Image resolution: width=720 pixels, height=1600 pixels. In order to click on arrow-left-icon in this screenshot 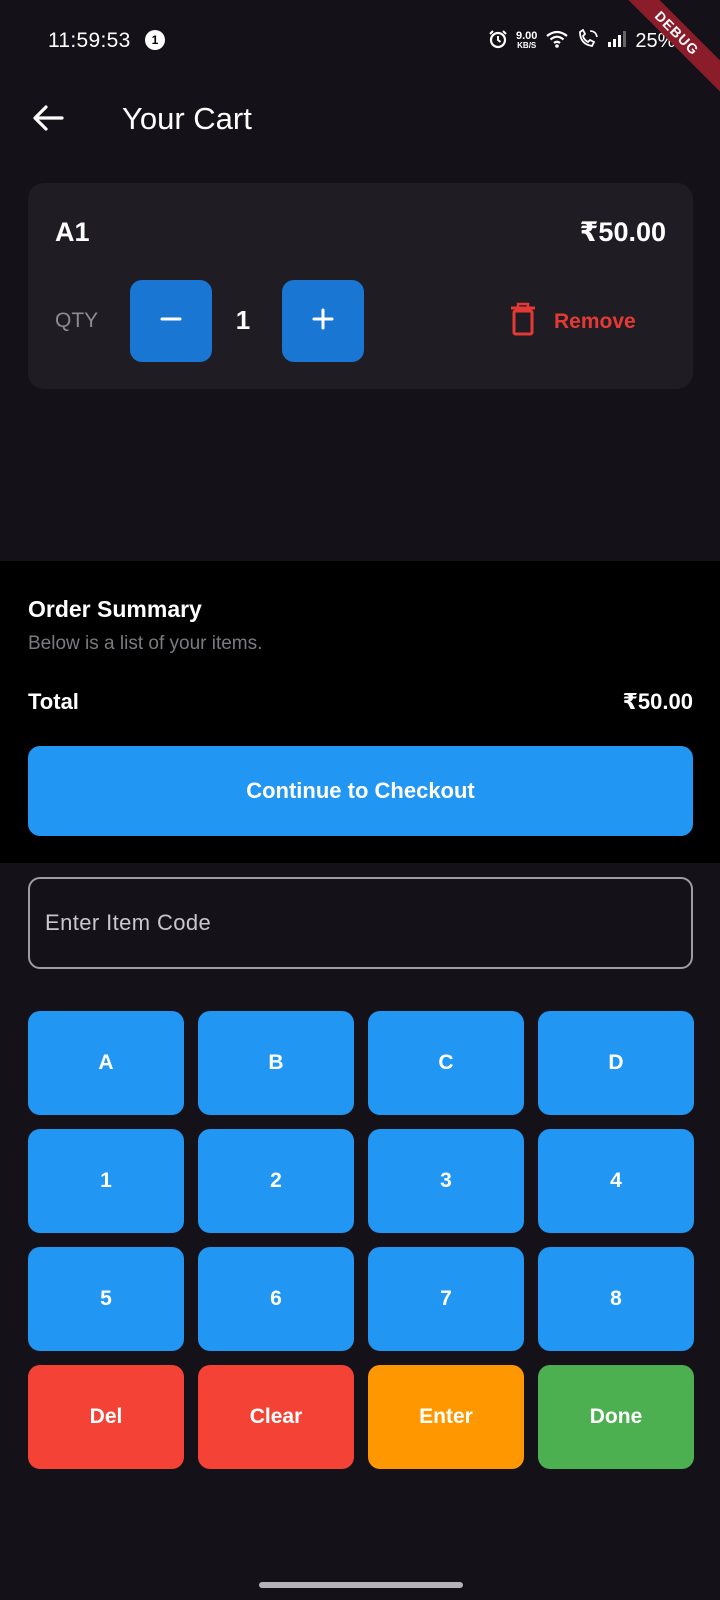, I will do `click(48, 120)`.